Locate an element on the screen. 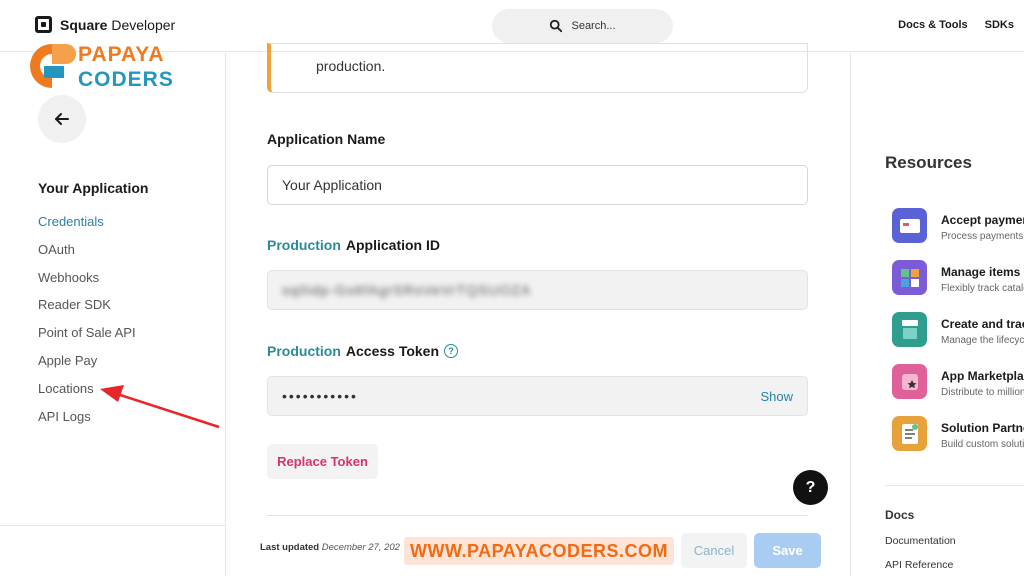  brand-suffix: Developer is located at coordinates (143, 24).